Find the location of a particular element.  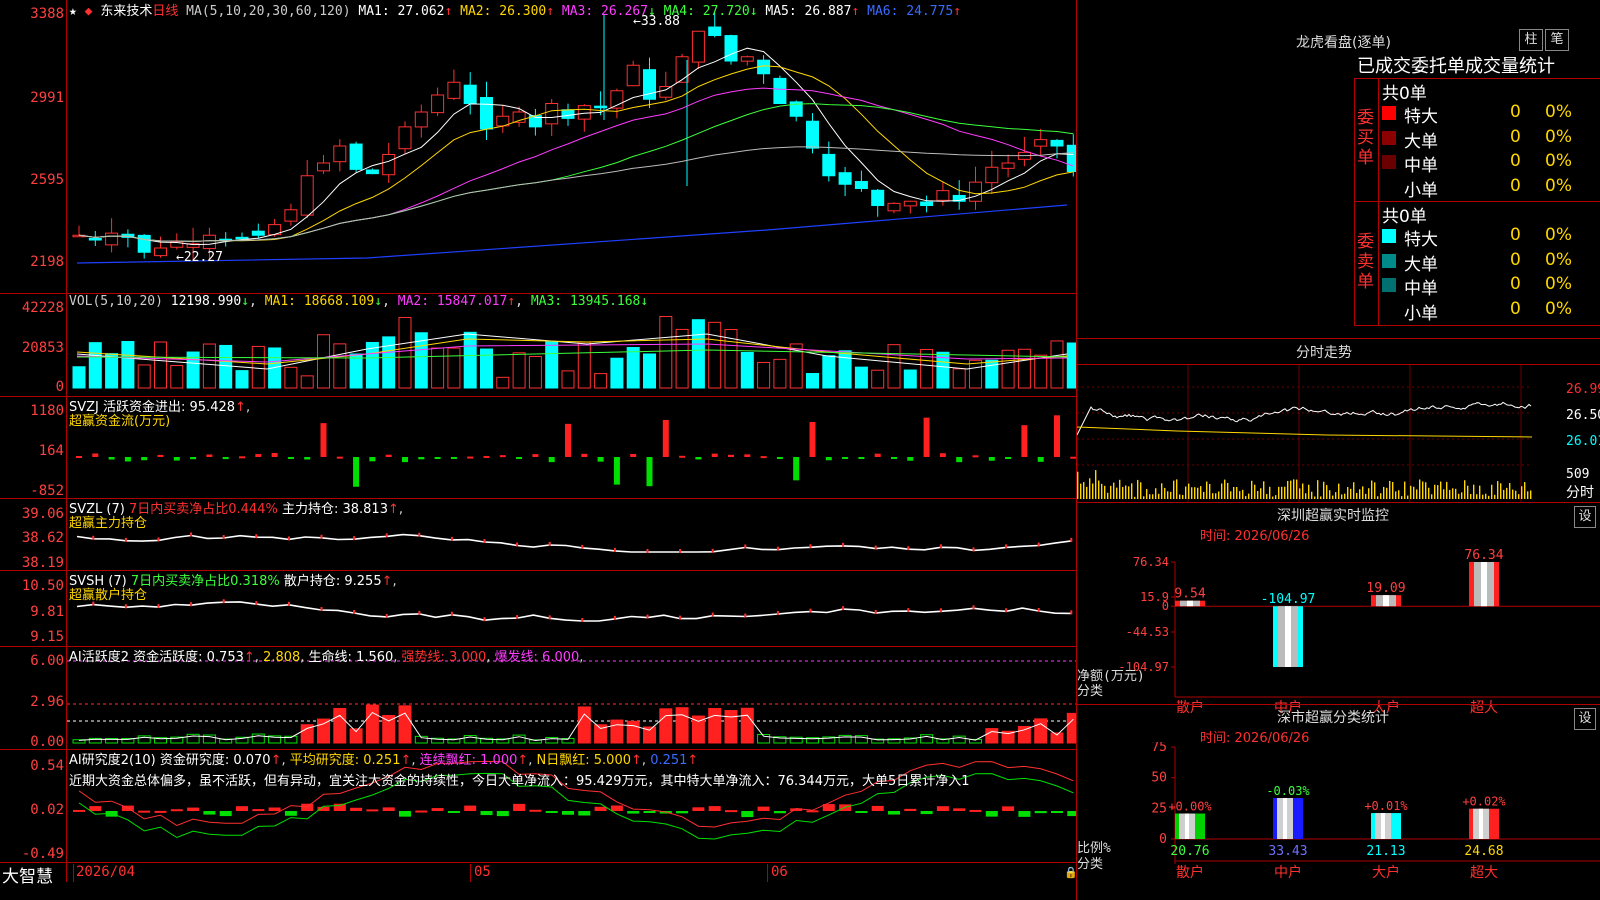

lock-icon: 🔒 is located at coordinates (1071, 872).